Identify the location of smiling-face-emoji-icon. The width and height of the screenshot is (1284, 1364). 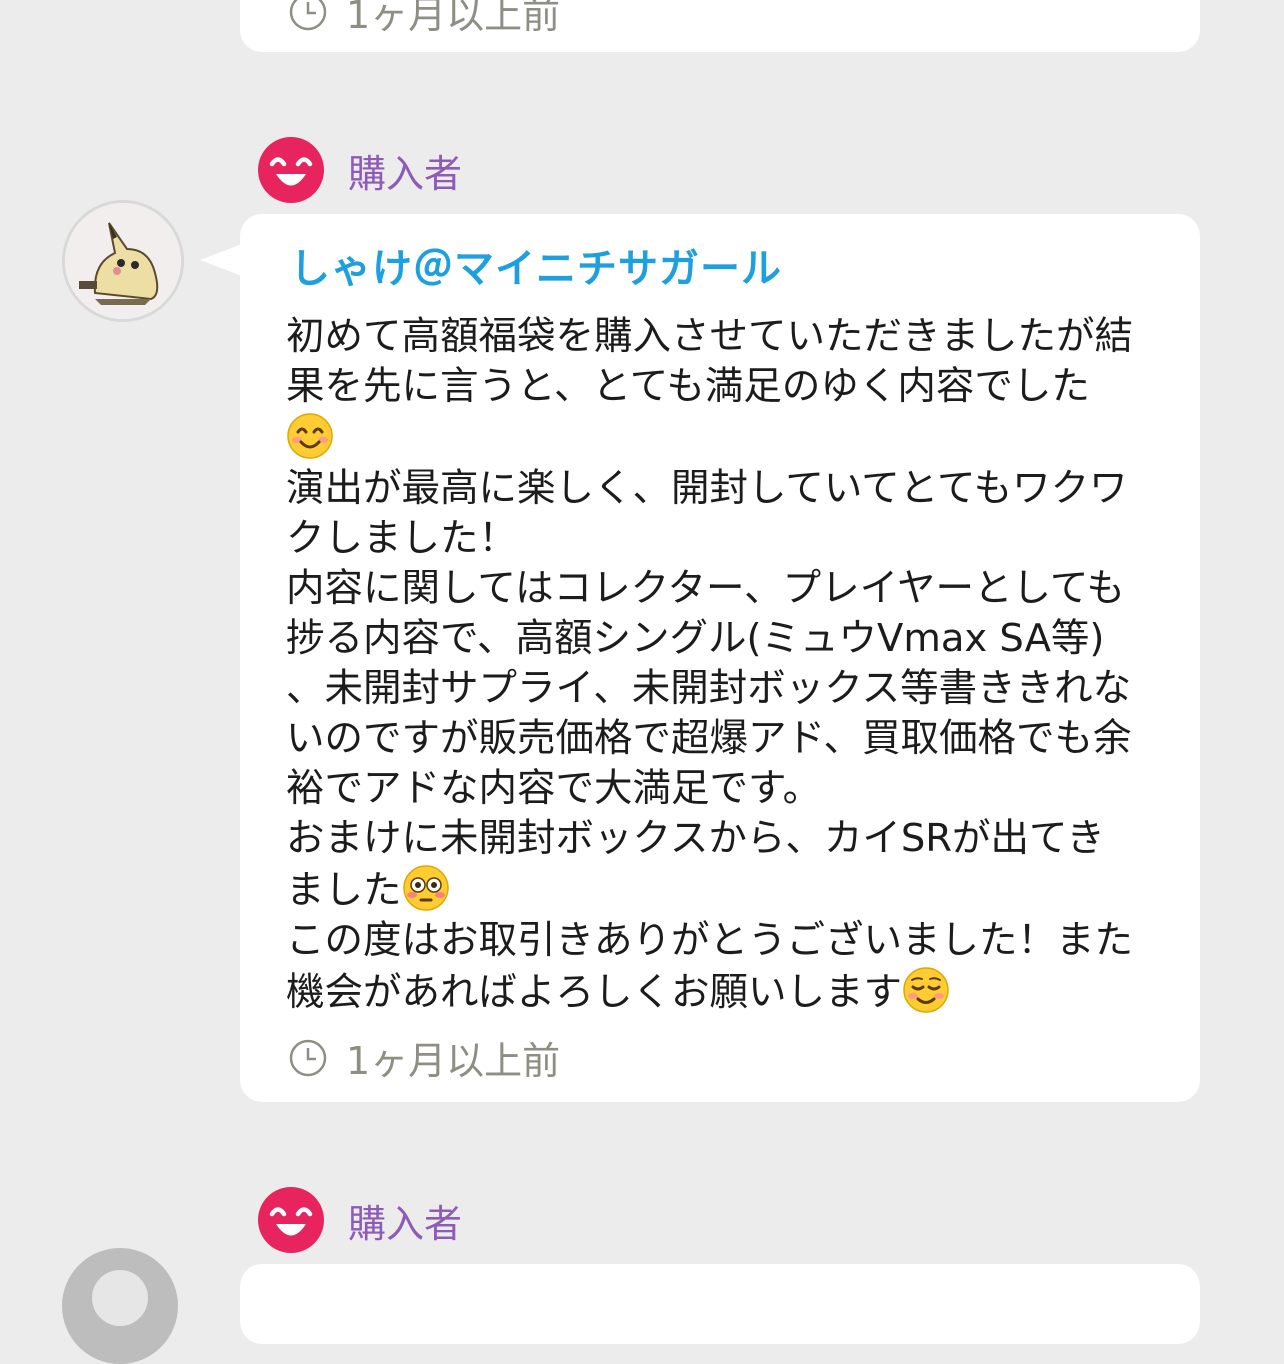
(310, 436).